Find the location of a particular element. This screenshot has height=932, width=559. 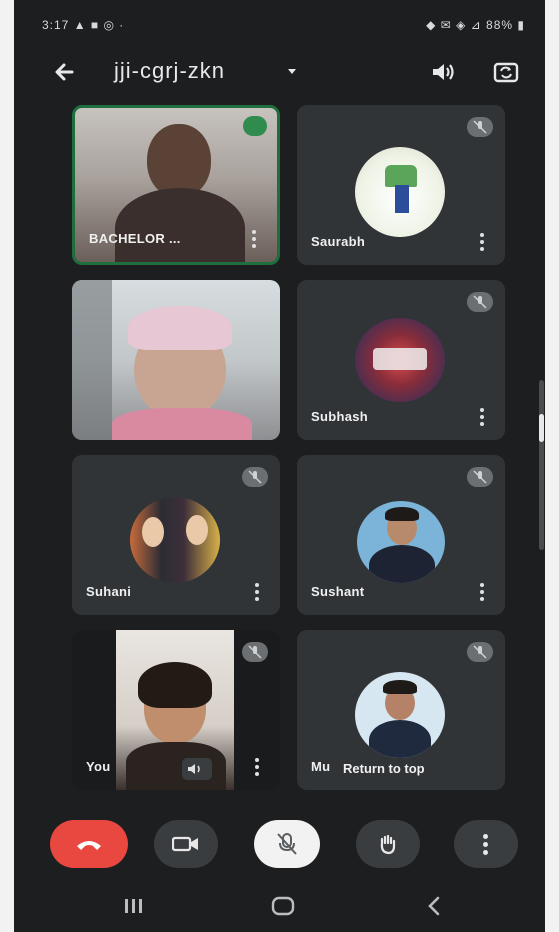

scrollbar-thumb is located at coordinates (541, 428).